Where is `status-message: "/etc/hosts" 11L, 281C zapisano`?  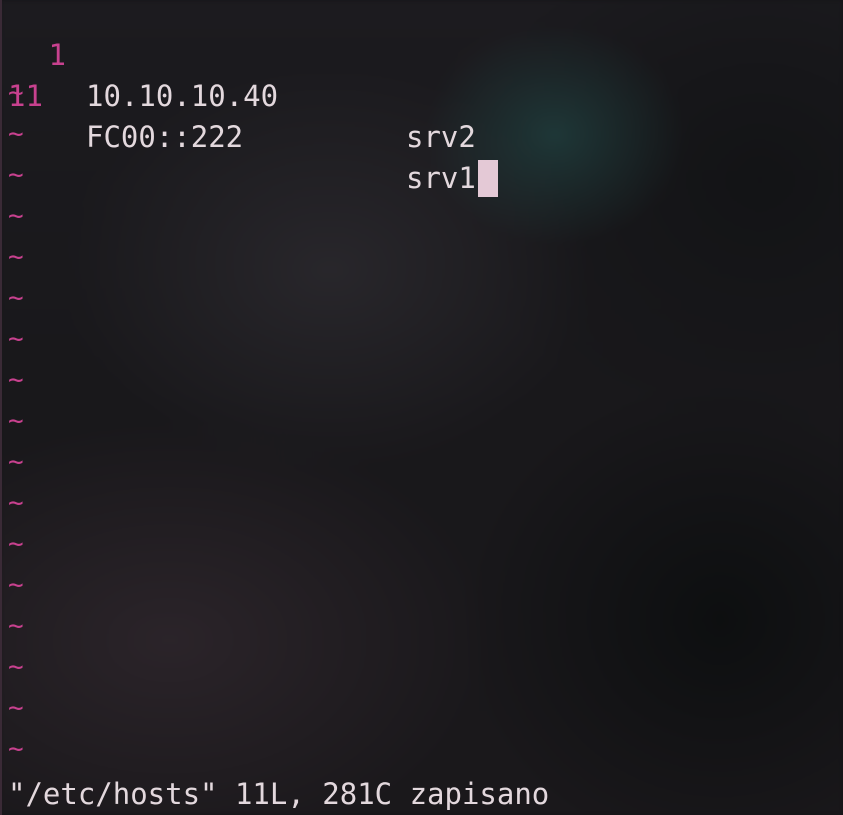
status-message: "/etc/hosts" 11L, 281C zapisano is located at coordinates (279, 794).